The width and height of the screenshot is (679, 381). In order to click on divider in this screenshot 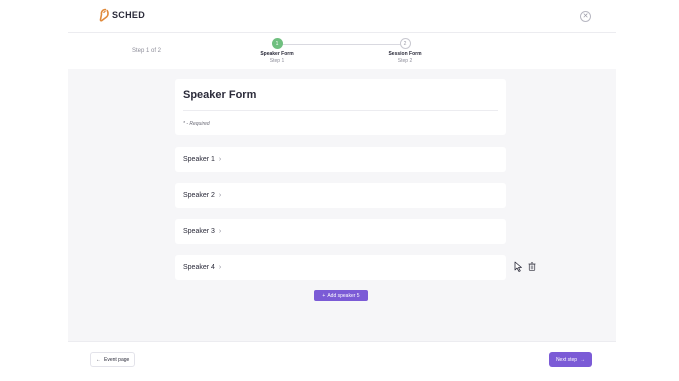, I will do `click(340, 110)`.